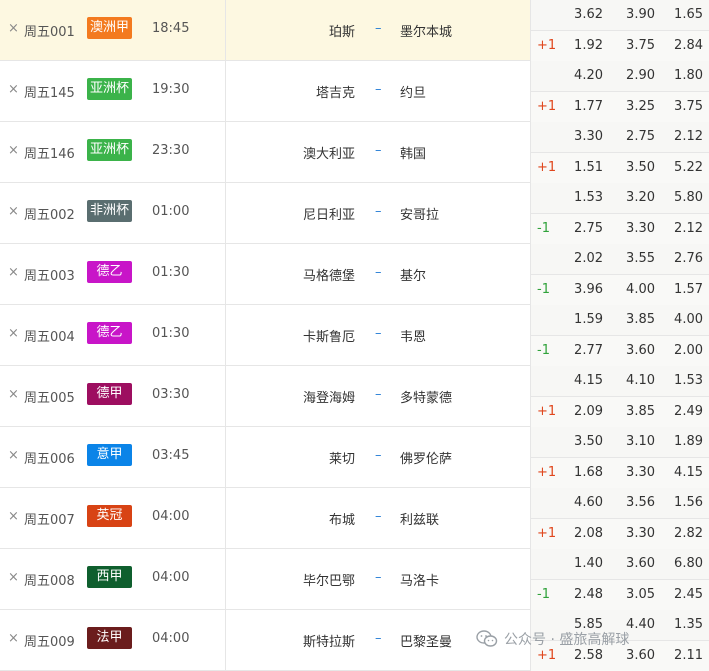 The width and height of the screenshot is (709, 671). What do you see at coordinates (635, 412) in the screenshot?
I see `handicap-odds-draw: 3.85` at bounding box center [635, 412].